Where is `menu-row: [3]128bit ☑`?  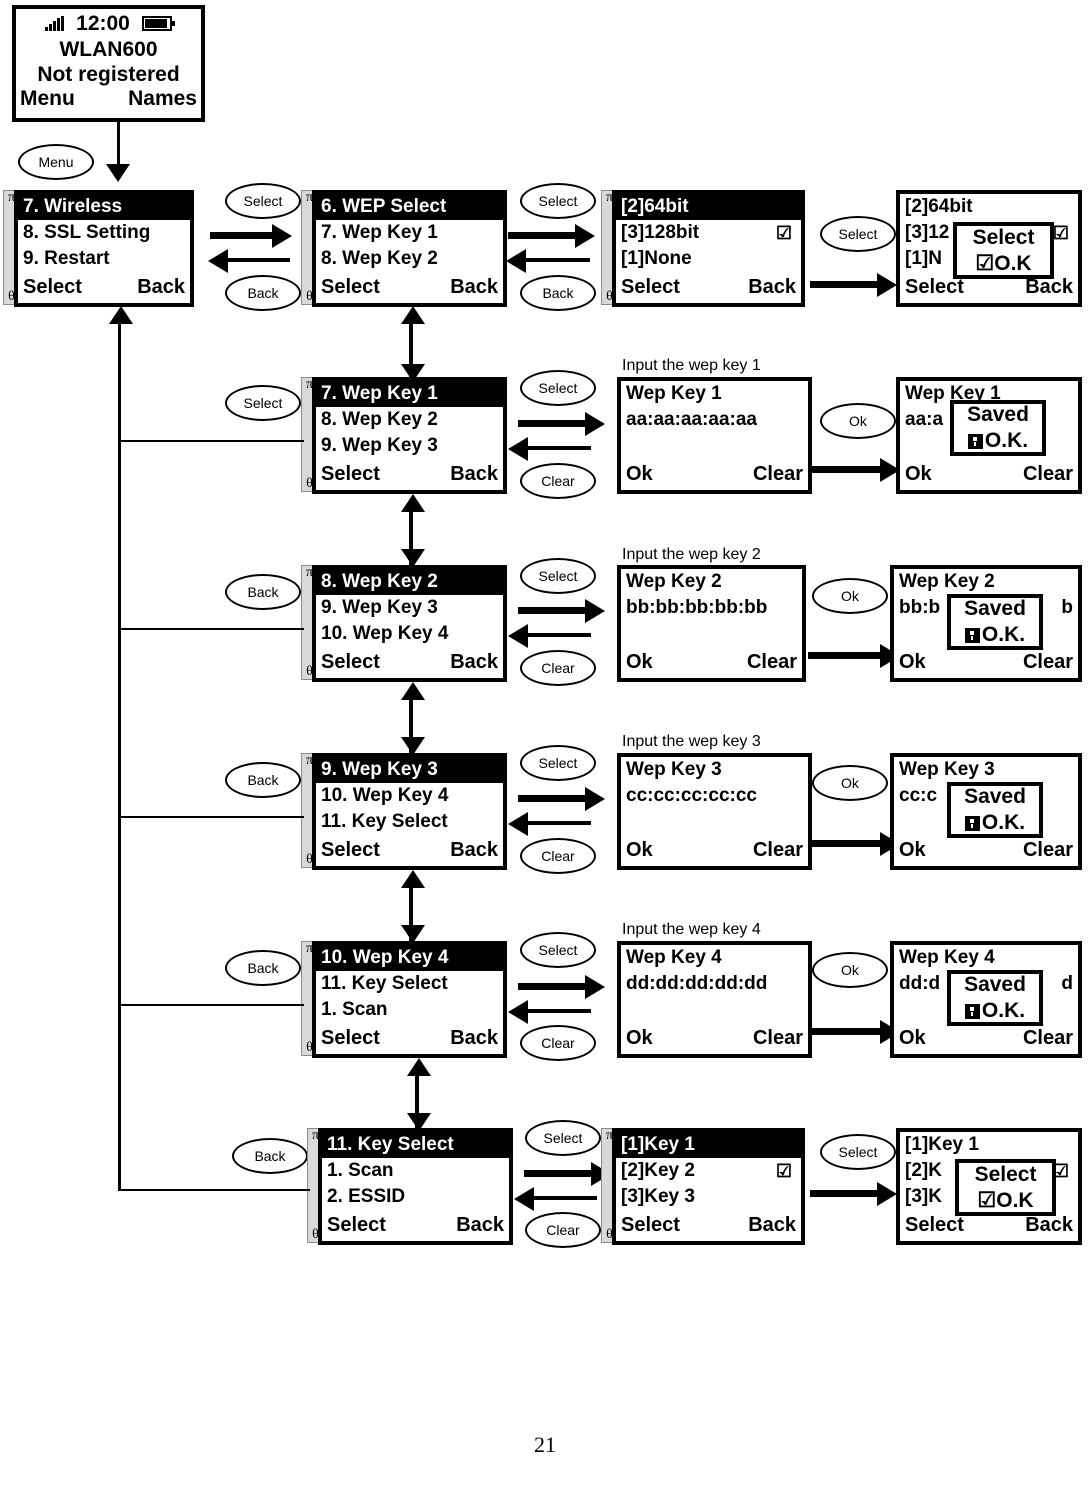 menu-row: [3]128bit ☑ is located at coordinates (708, 233).